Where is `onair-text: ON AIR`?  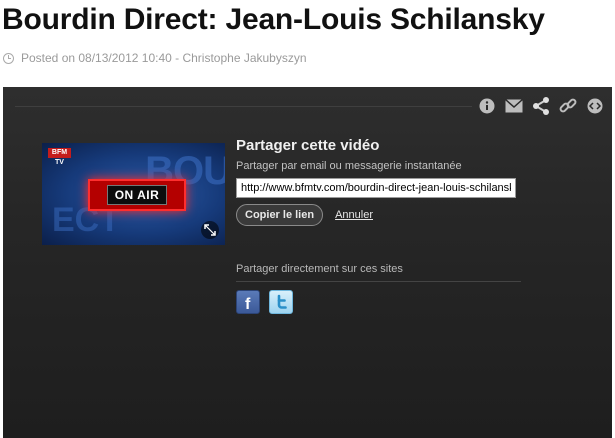 onair-text: ON AIR is located at coordinates (137, 195).